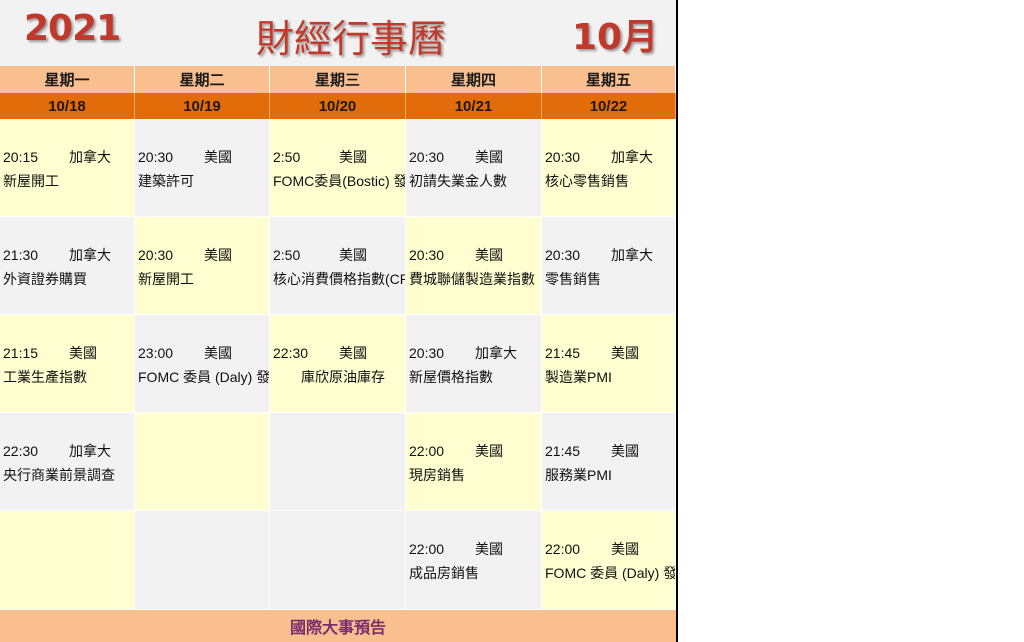 This screenshot has height=642, width=1024. I want to click on calendar-title: 財經行事曆, so click(351, 39).